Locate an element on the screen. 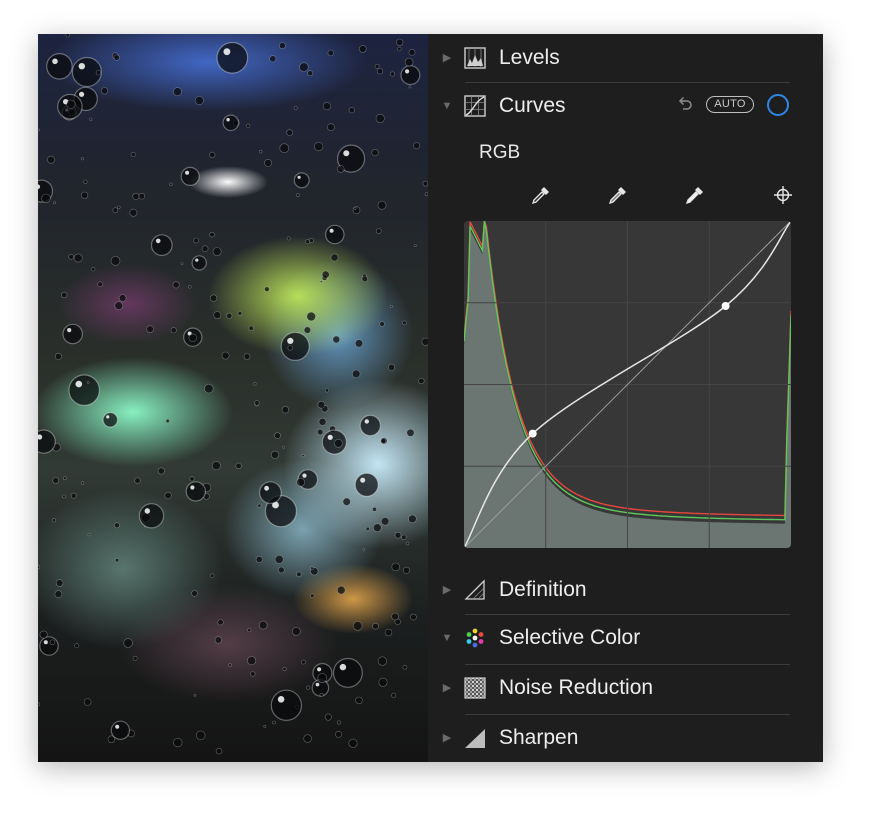 The width and height of the screenshot is (878, 818). undo-icon is located at coordinates (685, 104).